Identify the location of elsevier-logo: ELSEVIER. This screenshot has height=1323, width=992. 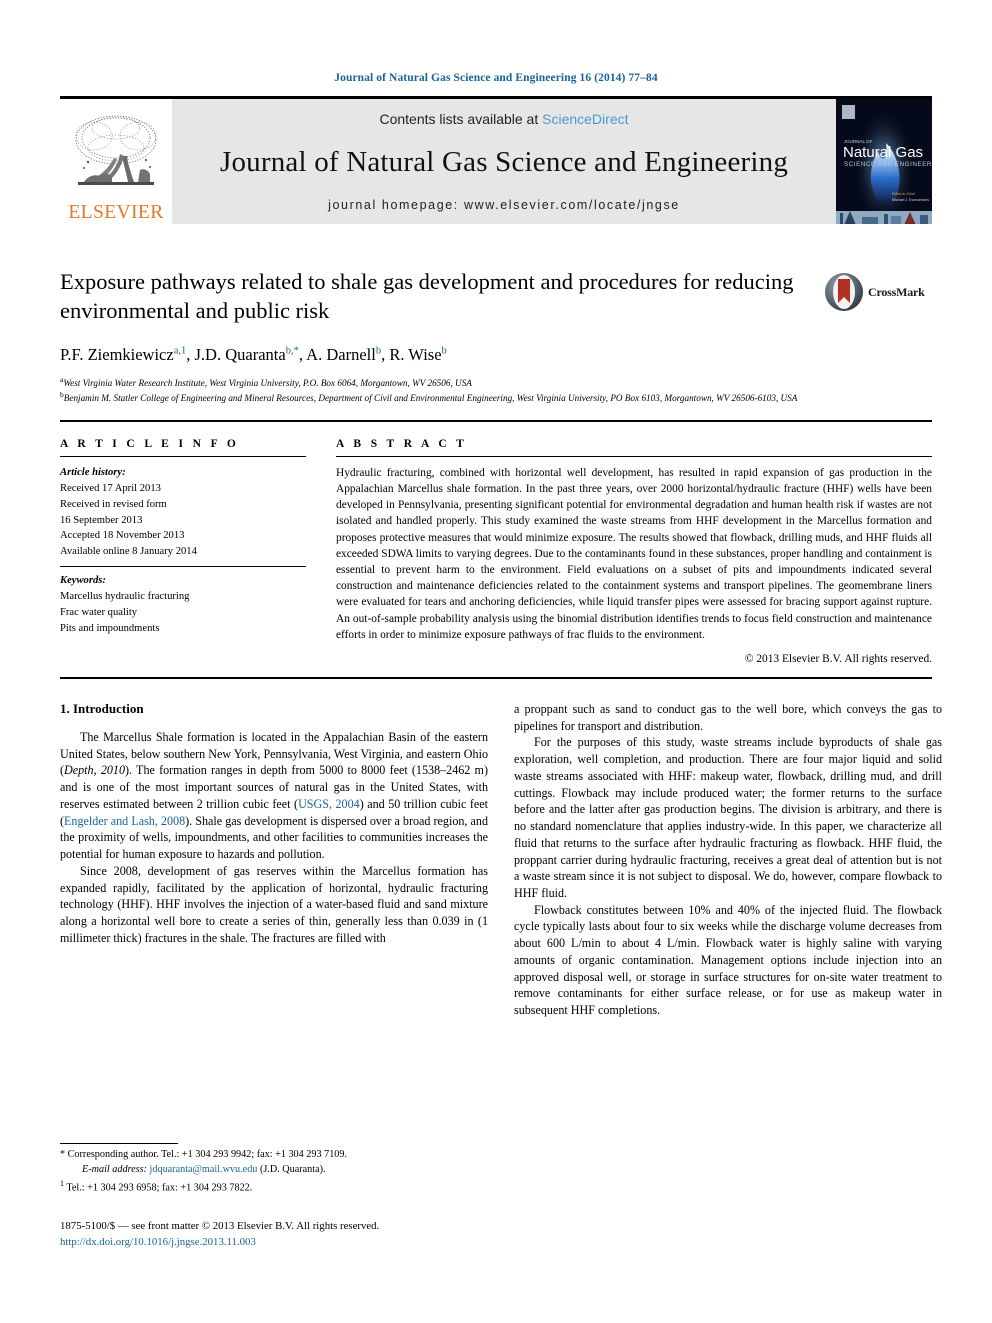
(116, 161).